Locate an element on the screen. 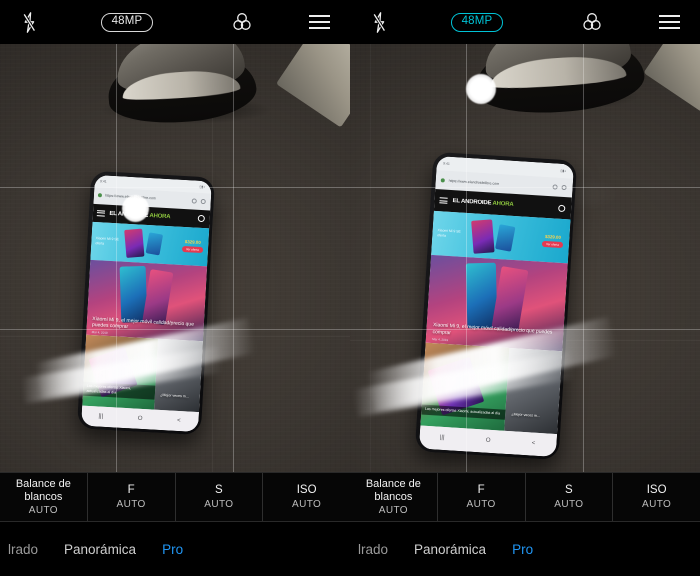 This screenshot has height=576, width=700. megapixel-toggle-right: 48MP is located at coordinates (477, 22).